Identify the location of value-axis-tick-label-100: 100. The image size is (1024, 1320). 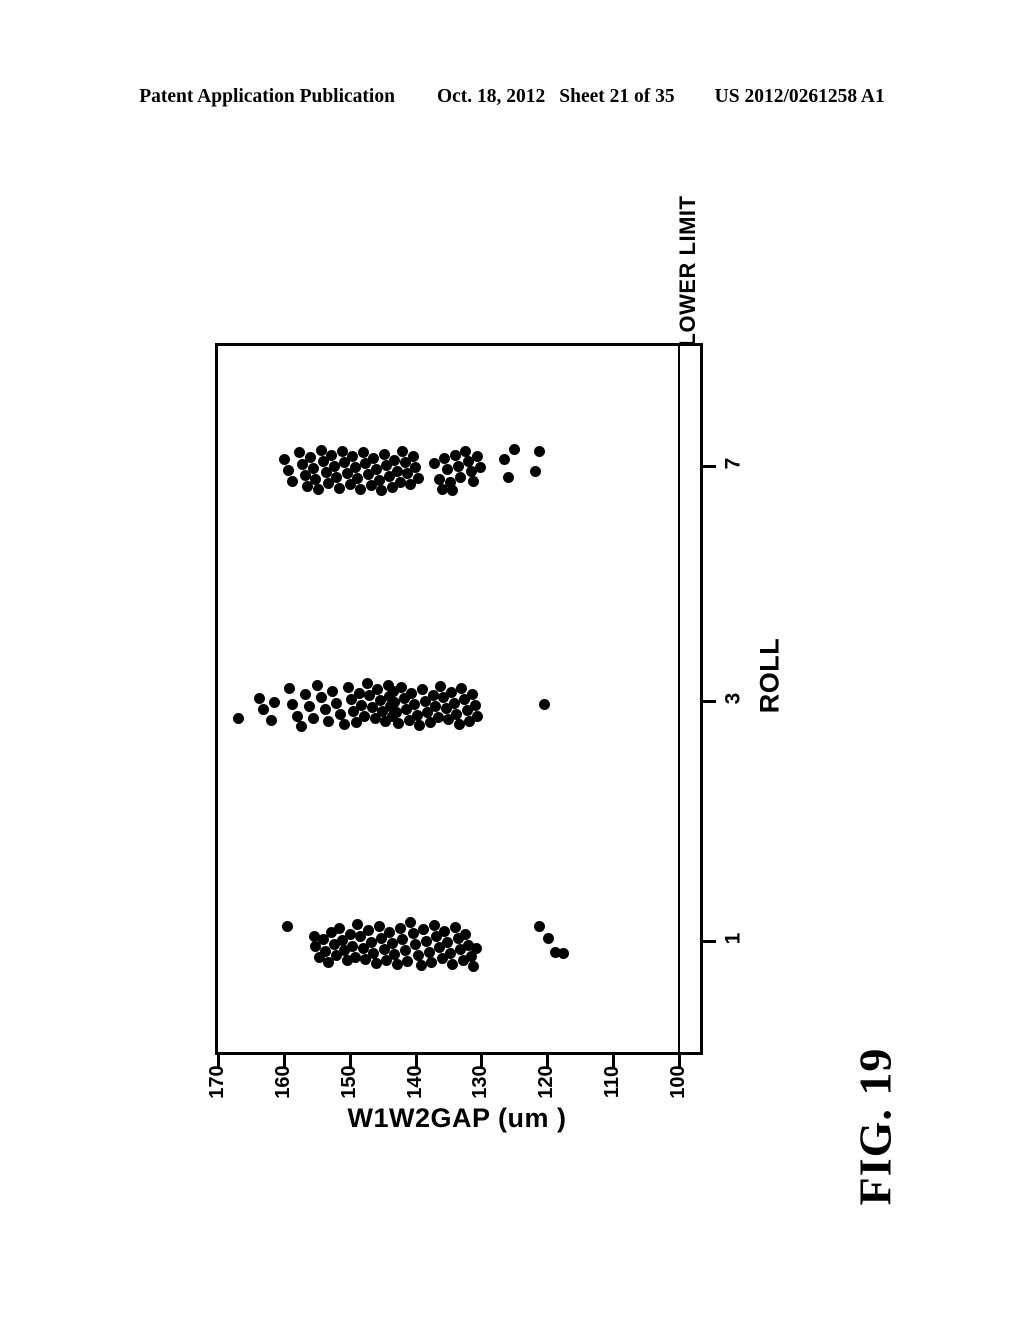
(678, 1082).